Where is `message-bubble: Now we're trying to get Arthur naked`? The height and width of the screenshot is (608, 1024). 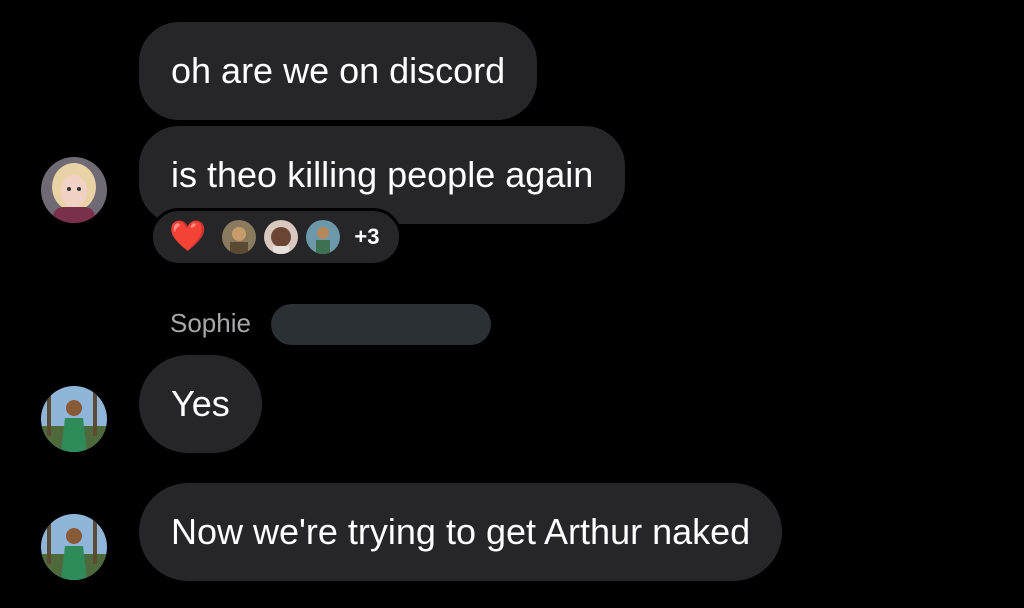
message-bubble: Now we're trying to get Arthur naked is located at coordinates (461, 532).